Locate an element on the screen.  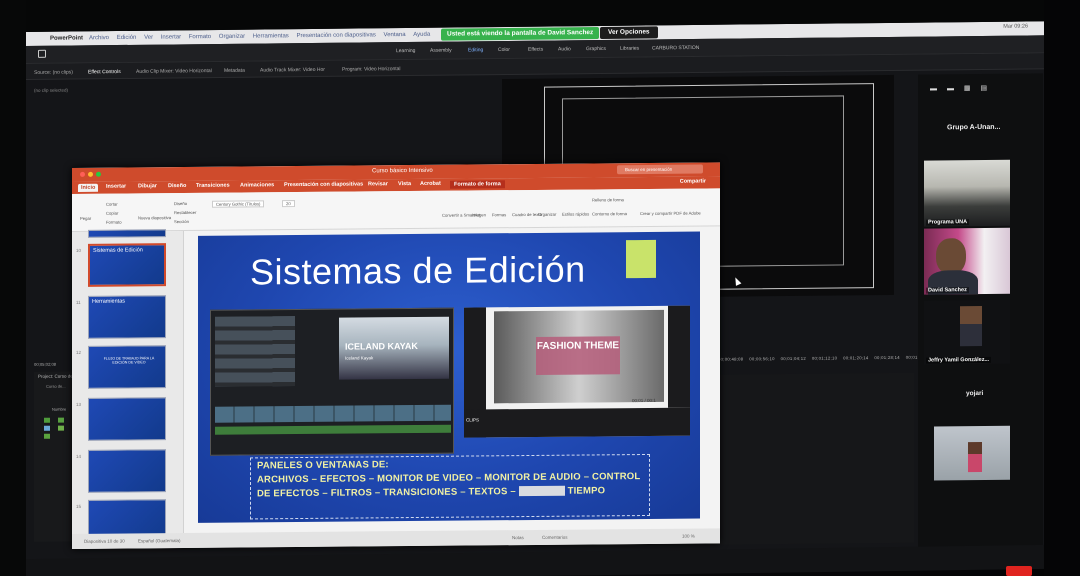
copy-button: Copiar is located at coordinates (112, 213).